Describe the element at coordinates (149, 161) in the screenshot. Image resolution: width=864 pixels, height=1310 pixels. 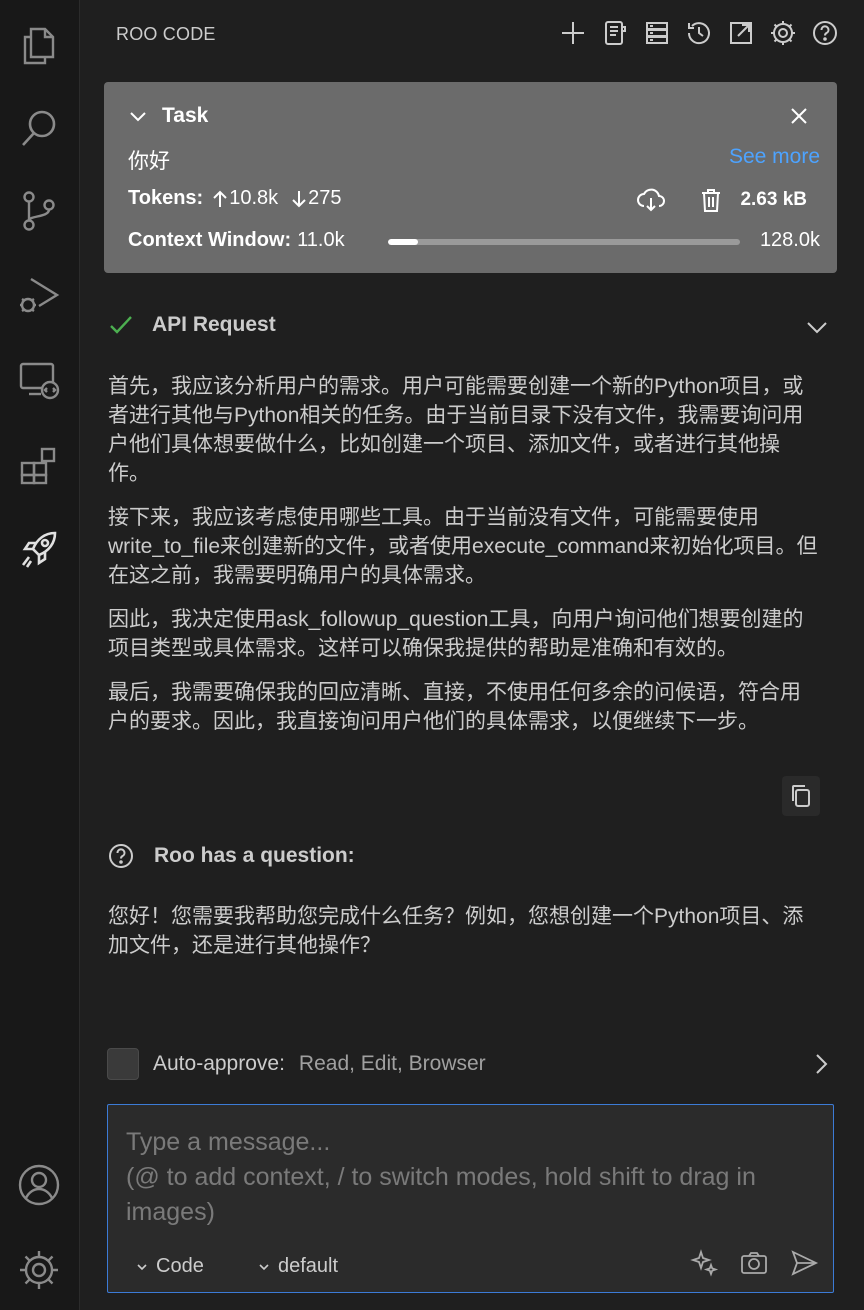
I see `task-text: 你好` at that location.